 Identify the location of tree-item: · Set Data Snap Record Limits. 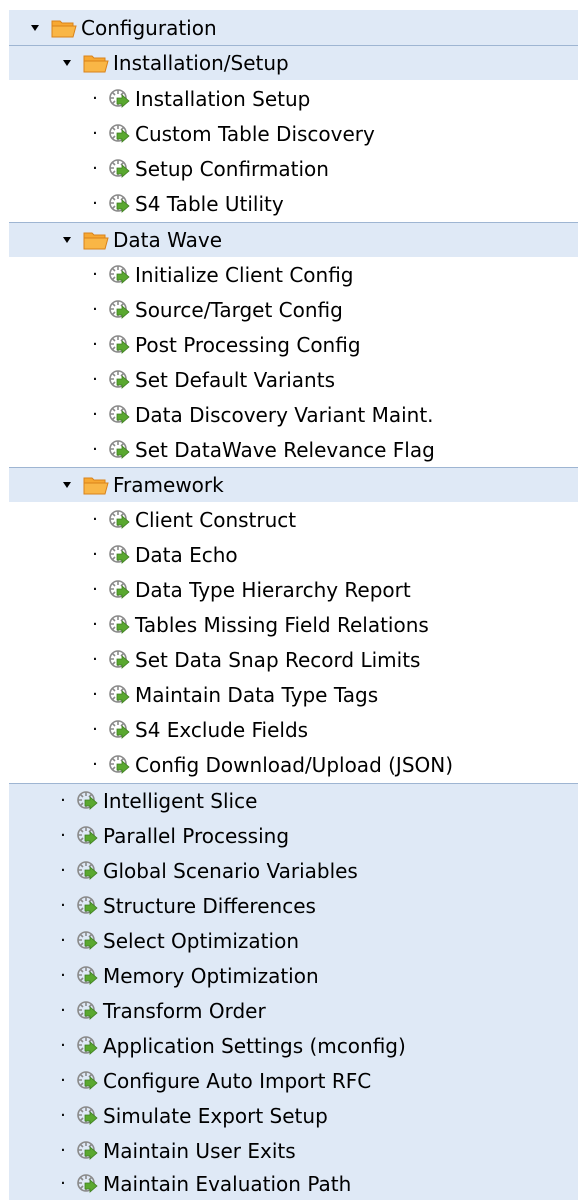
(293, 660).